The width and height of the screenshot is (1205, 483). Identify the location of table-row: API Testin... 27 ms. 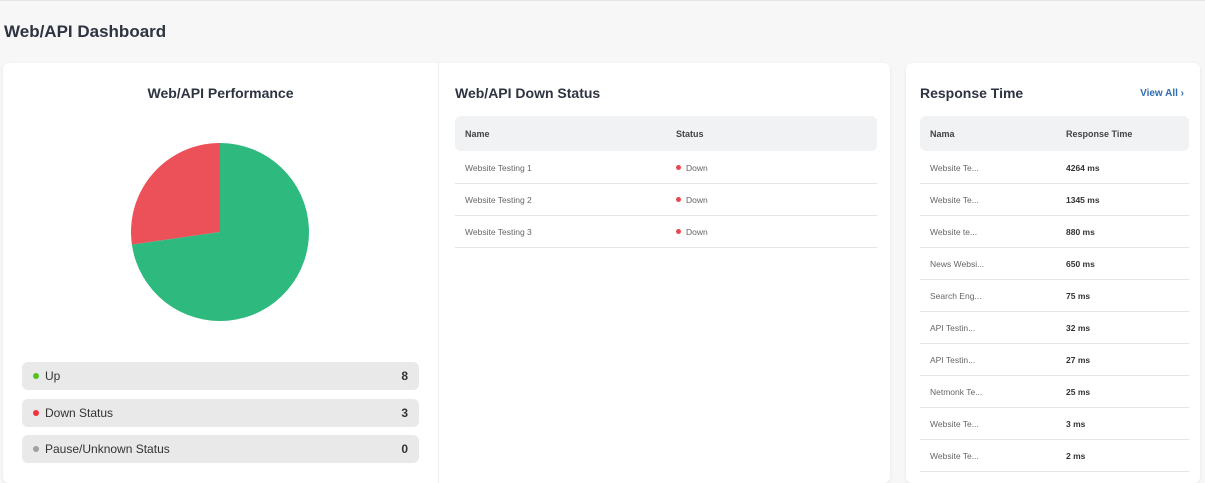
(1054, 359).